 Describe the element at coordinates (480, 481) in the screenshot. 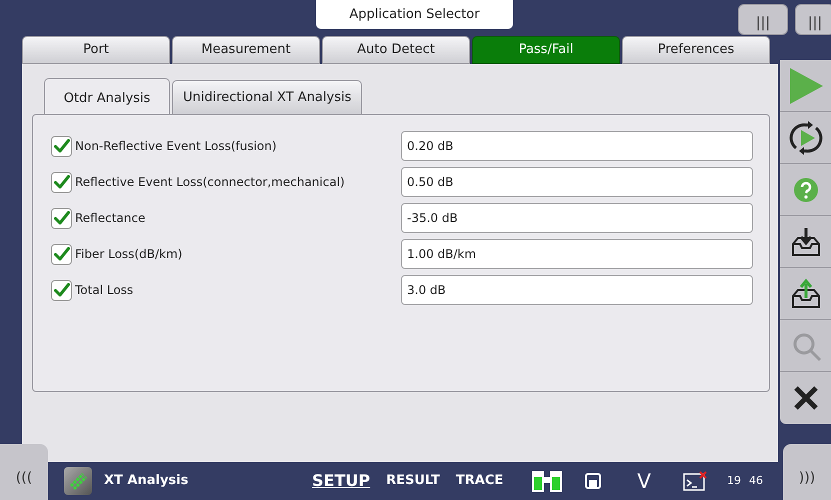

I see `view-tab: TRACE` at that location.